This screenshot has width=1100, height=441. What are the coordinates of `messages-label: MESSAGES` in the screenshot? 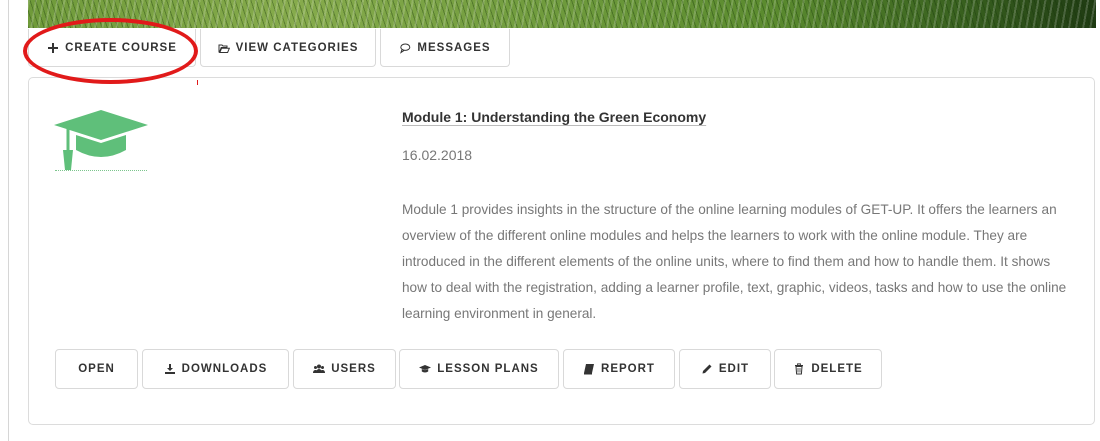 It's located at (454, 47).